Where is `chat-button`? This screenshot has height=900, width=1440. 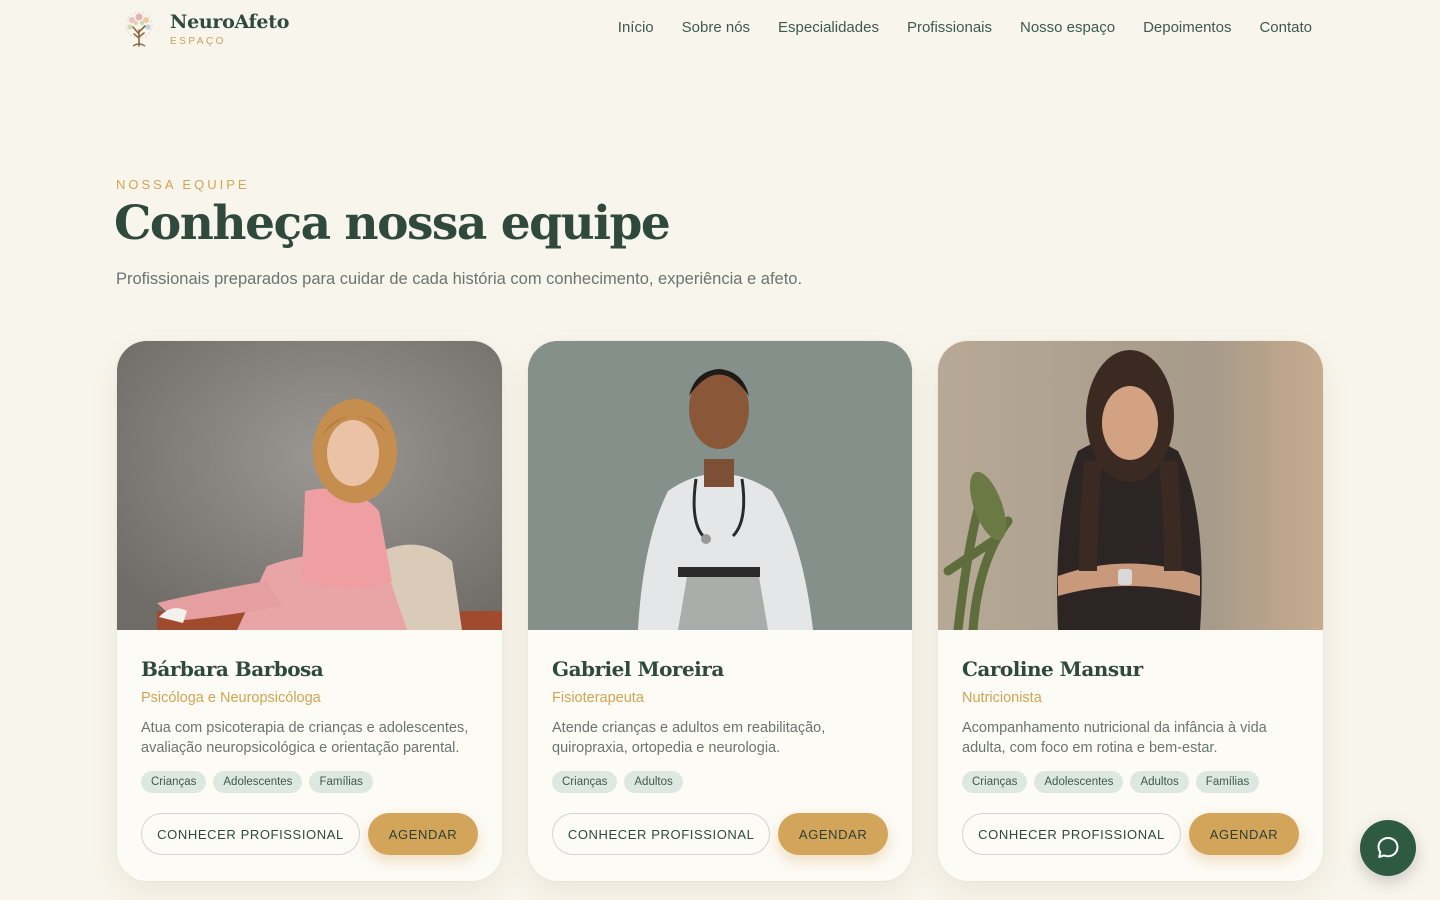
chat-button is located at coordinates (1388, 848).